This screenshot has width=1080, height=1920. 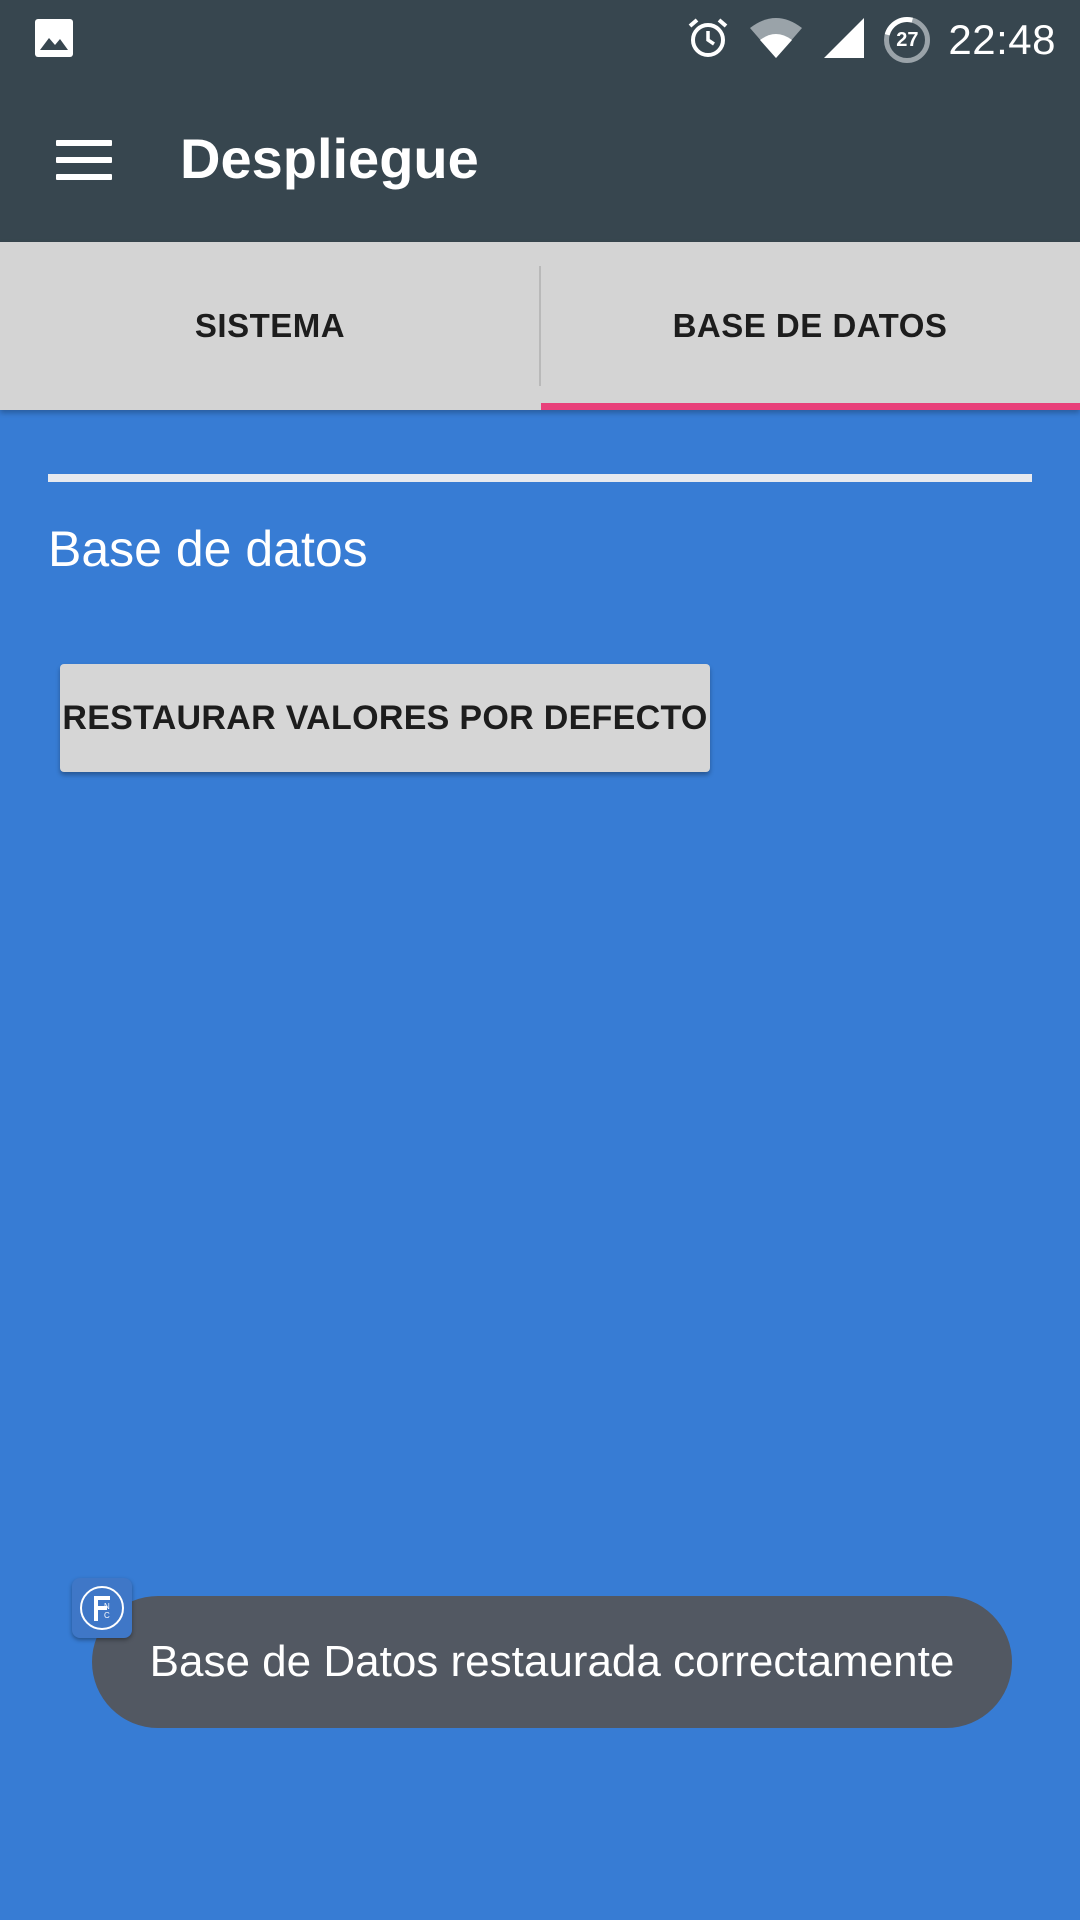 I want to click on battery-level: 27, so click(x=907, y=39).